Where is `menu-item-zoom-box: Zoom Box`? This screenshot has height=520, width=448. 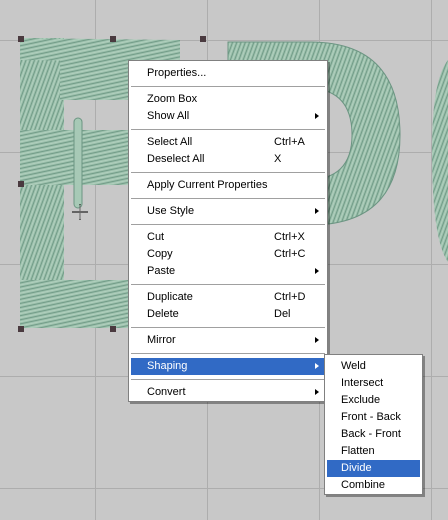 menu-item-zoom-box: Zoom Box is located at coordinates (228, 99).